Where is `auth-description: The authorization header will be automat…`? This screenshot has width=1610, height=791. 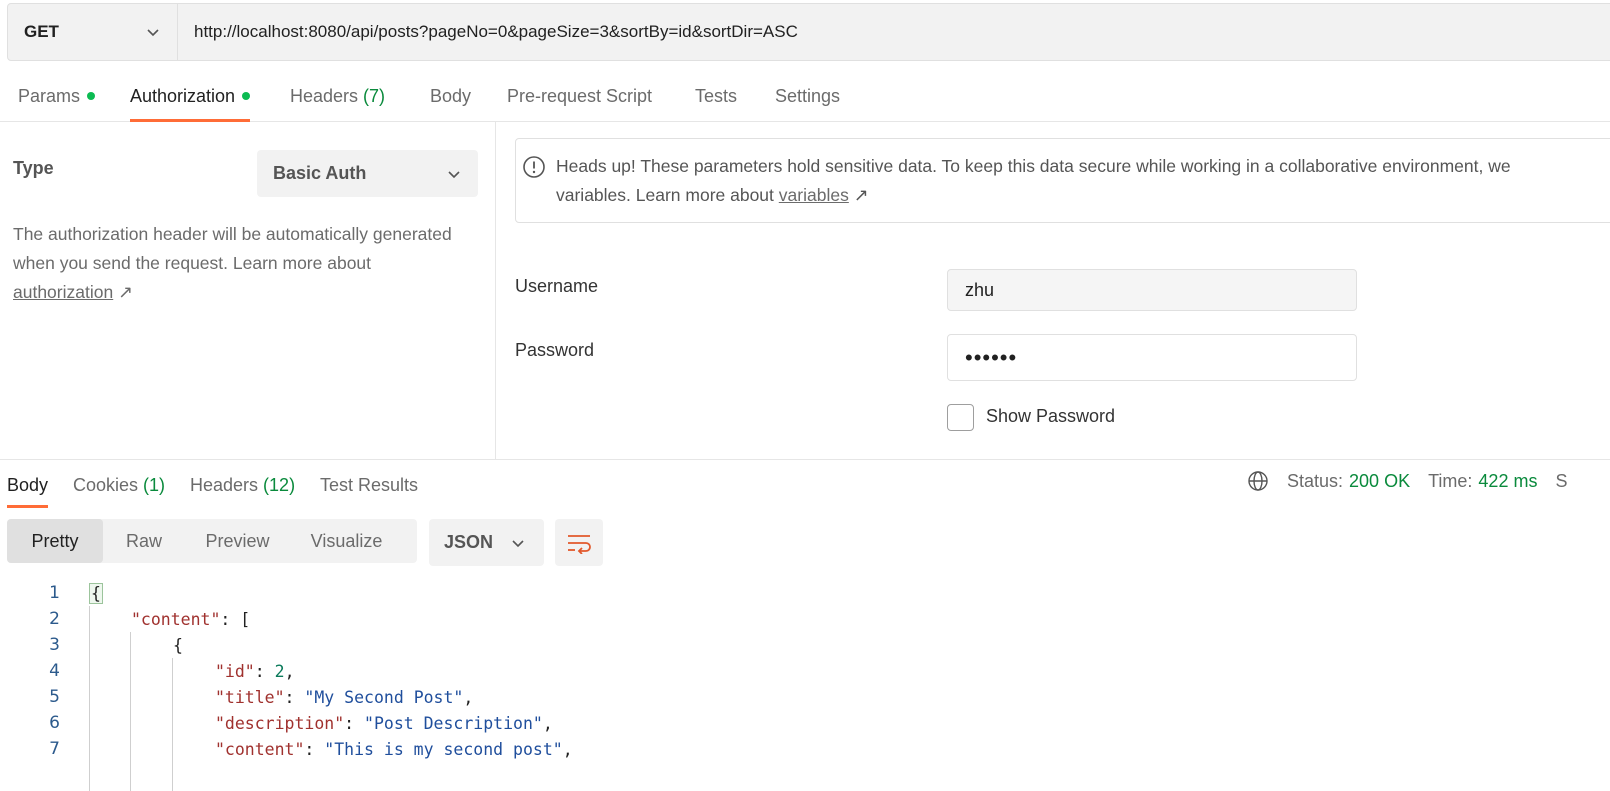
auth-description: The authorization header will be automat… is located at coordinates (238, 263).